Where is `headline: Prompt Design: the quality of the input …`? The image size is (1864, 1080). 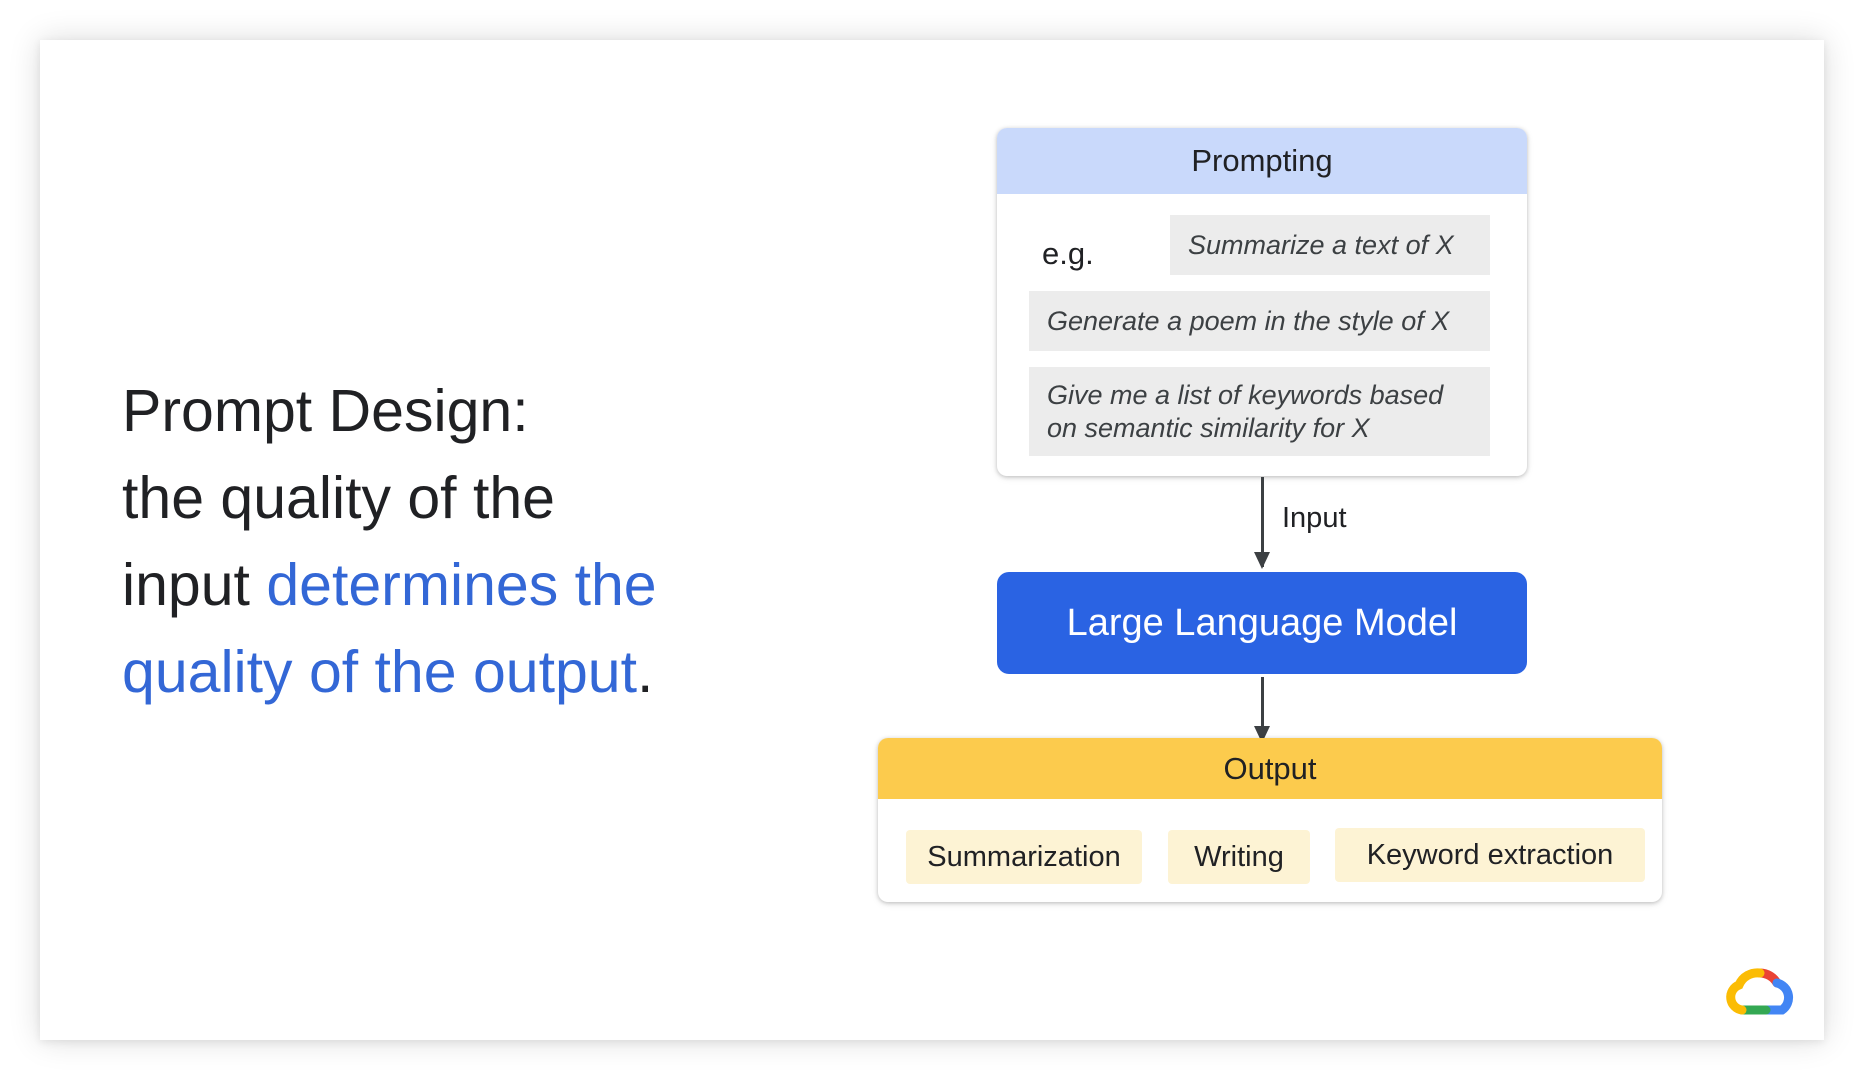
headline: Prompt Design: the quality of the input … is located at coordinates (482, 542).